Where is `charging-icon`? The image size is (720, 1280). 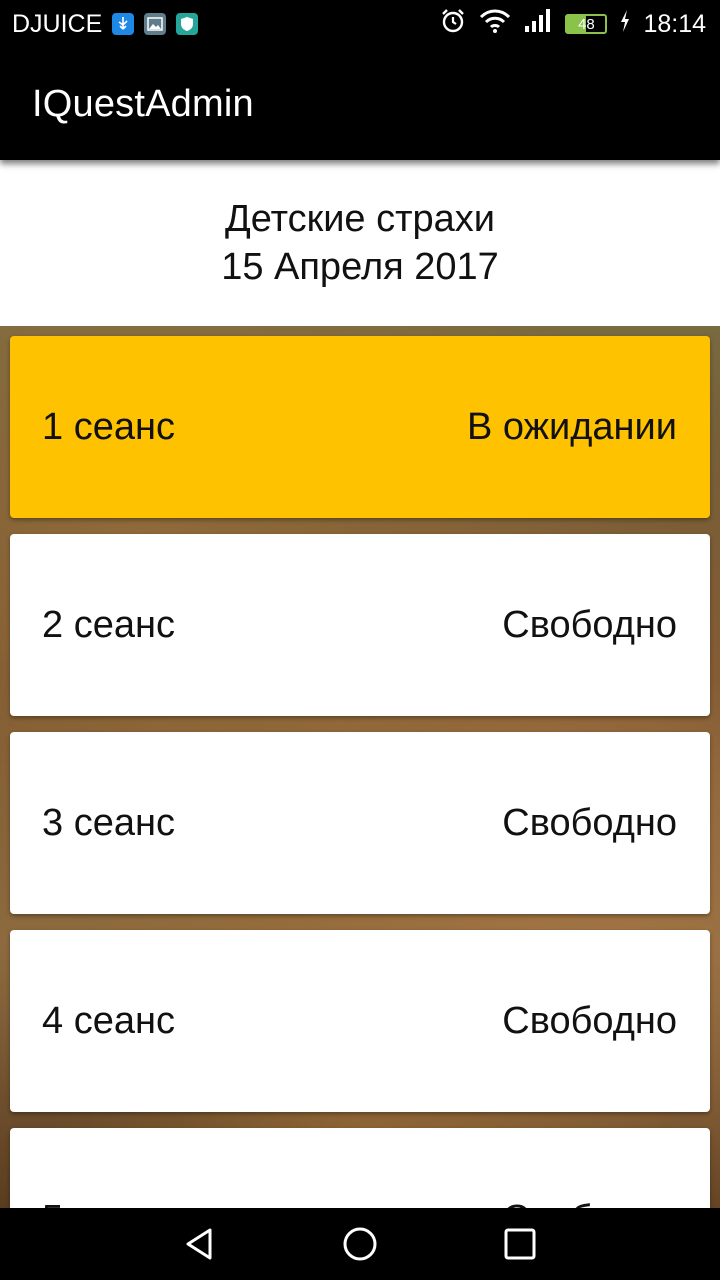
charging-icon is located at coordinates (625, 24).